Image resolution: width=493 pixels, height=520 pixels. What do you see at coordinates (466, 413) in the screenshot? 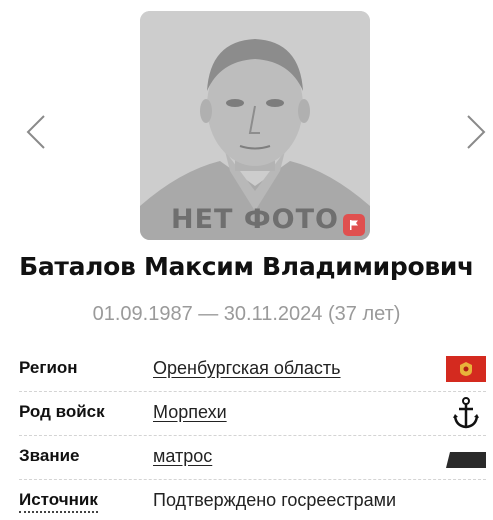
I see `anchor-icon` at bounding box center [466, 413].